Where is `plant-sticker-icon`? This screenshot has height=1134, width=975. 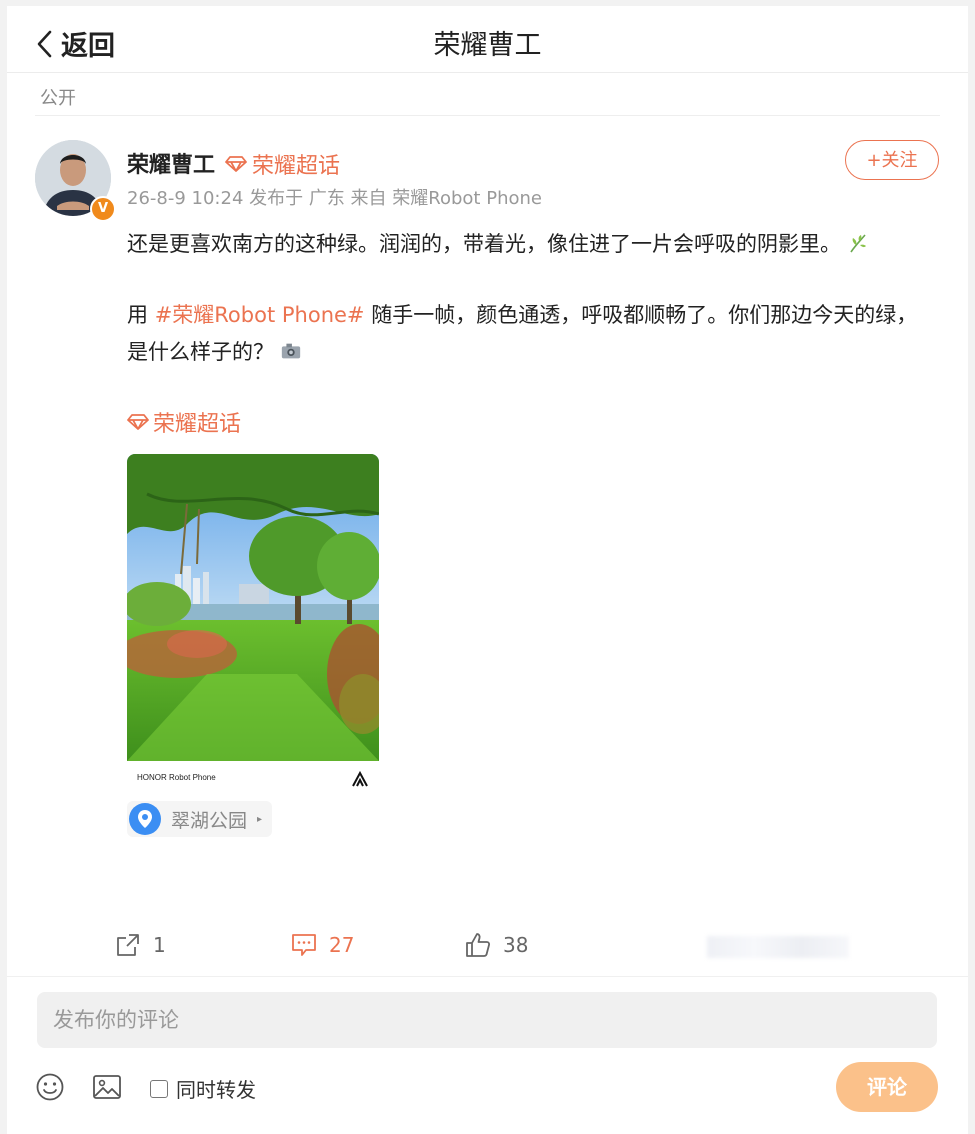
plant-sticker-icon is located at coordinates (858, 243).